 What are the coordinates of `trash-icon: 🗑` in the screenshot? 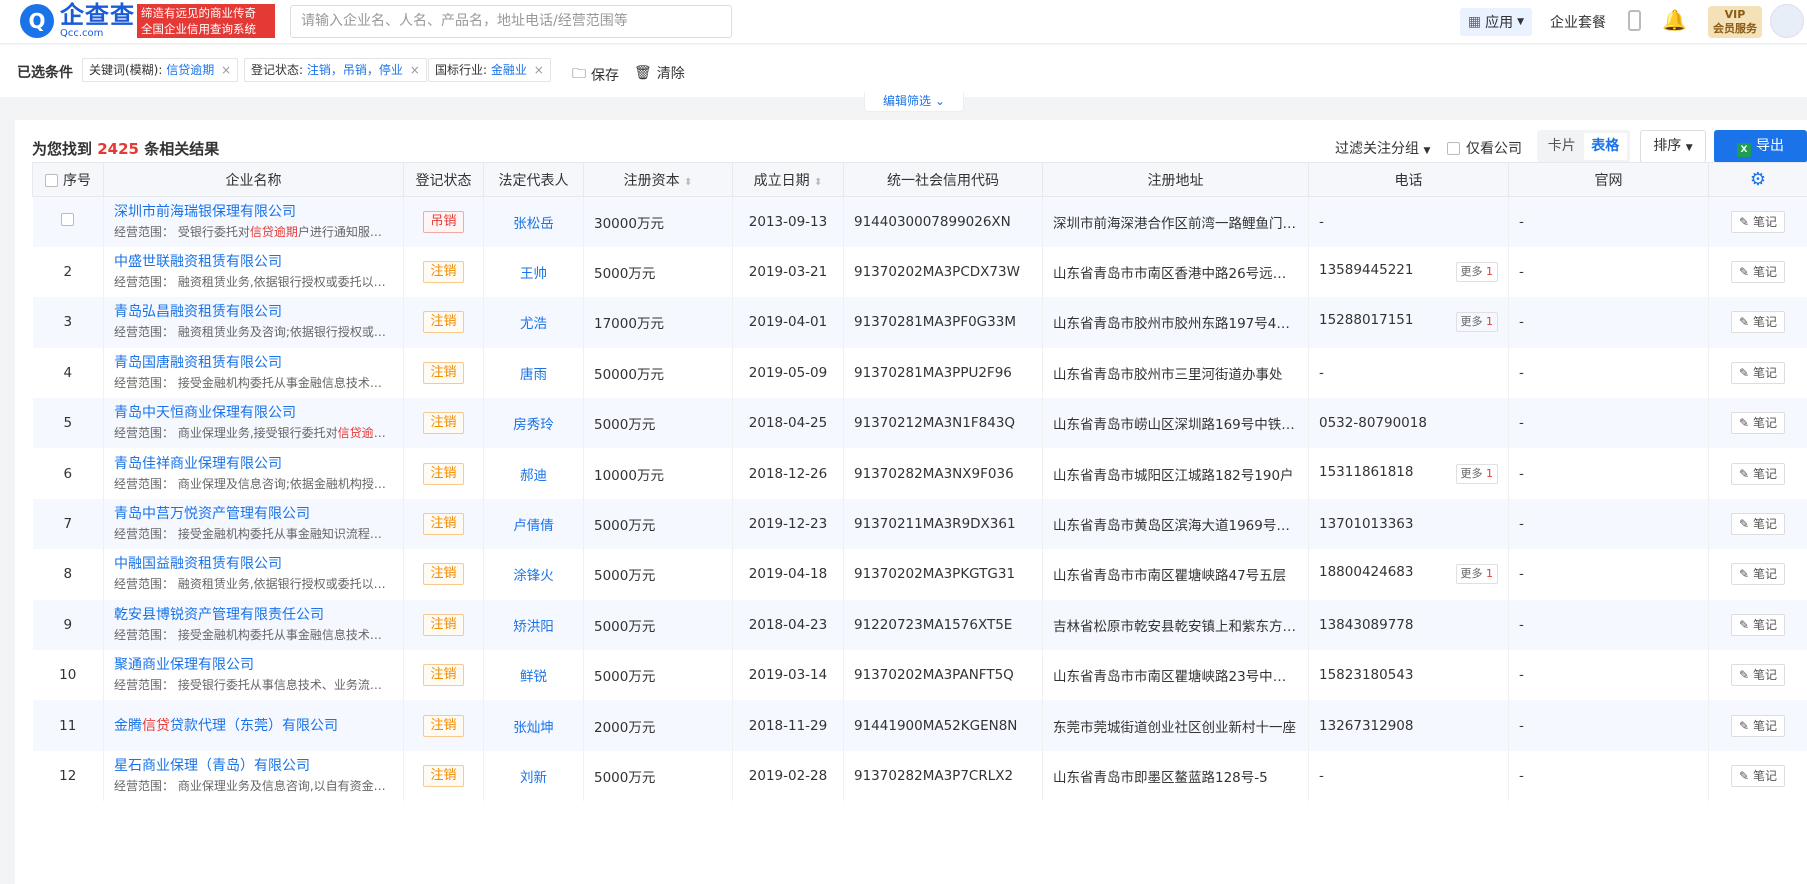 It's located at (643, 73).